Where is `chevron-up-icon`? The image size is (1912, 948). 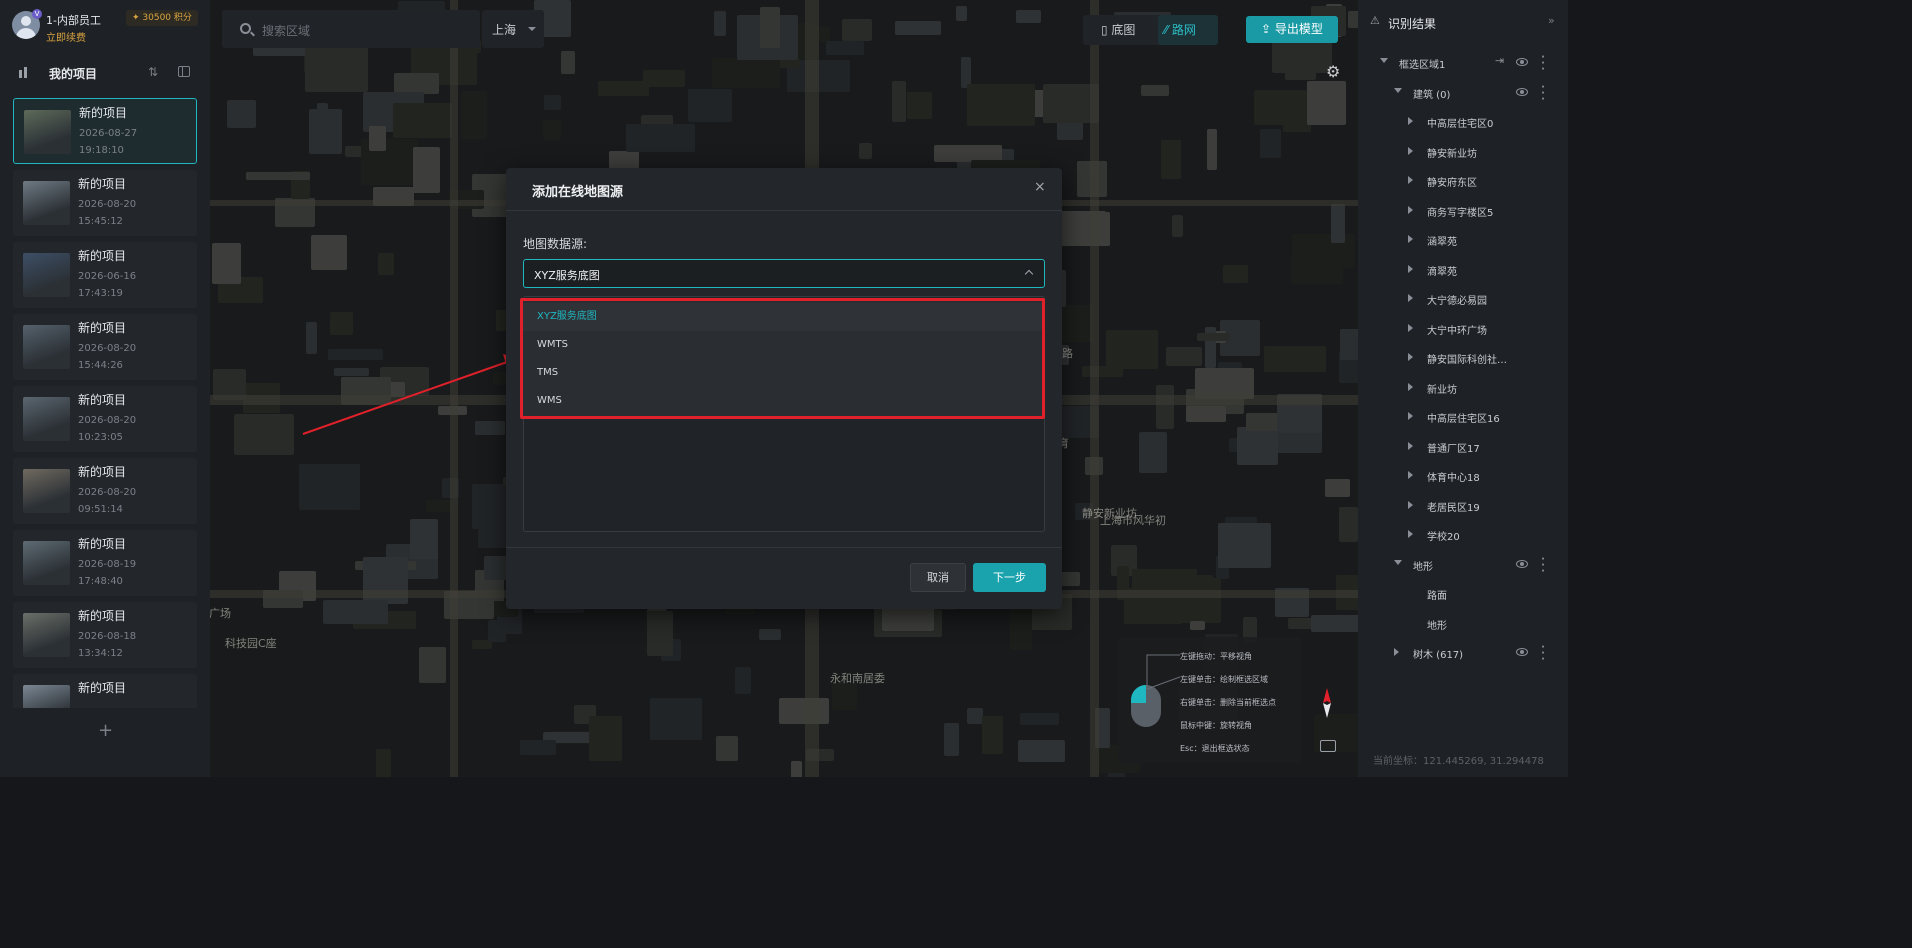
chevron-up-icon is located at coordinates (1029, 274).